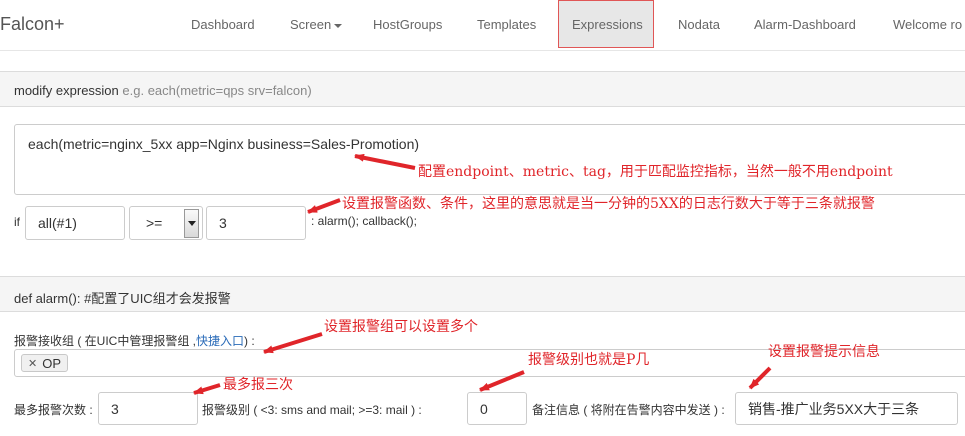  I want to click on arrow-level, so click(502, 381).